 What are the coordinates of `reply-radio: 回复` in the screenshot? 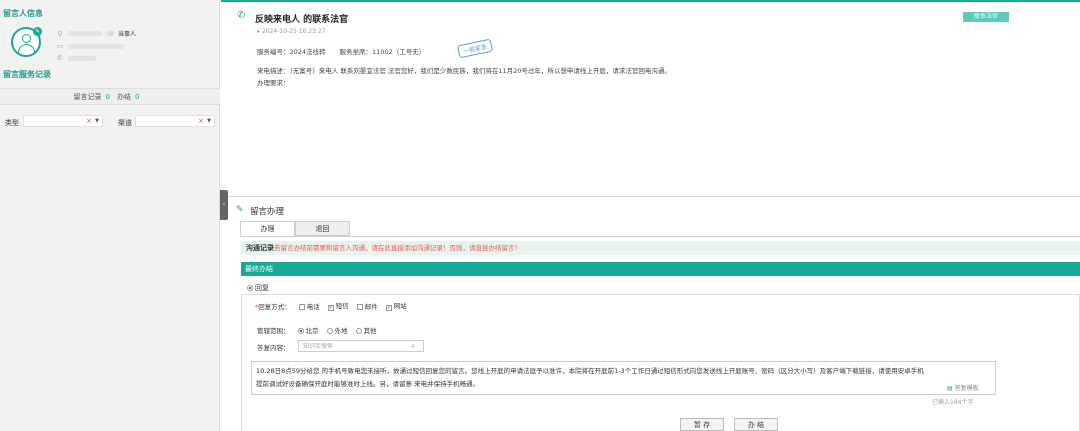 It's located at (258, 288).